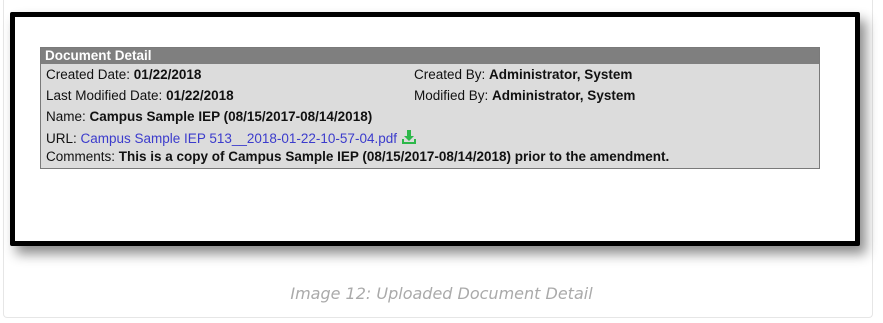  I want to click on created-by-label: Created By:, so click(452, 74).